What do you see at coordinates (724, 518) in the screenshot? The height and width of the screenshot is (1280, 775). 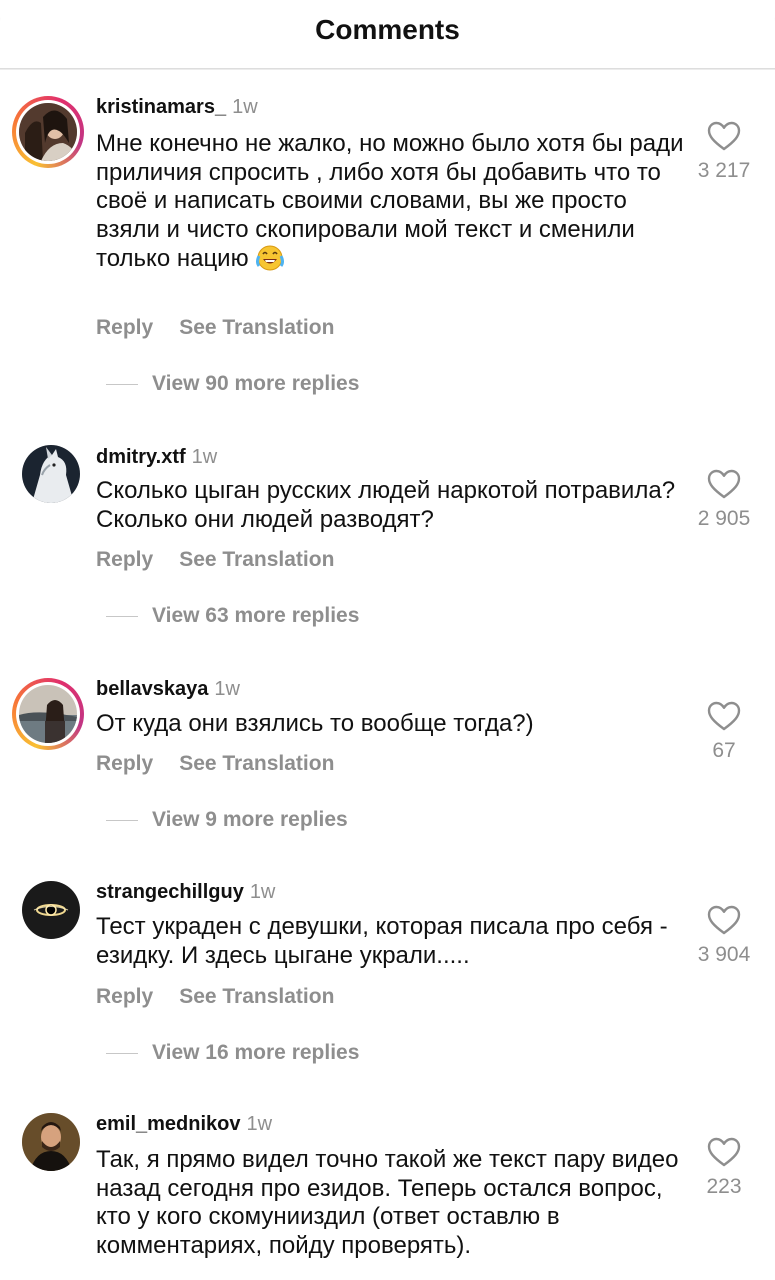 I see `like-count: 2 905` at bounding box center [724, 518].